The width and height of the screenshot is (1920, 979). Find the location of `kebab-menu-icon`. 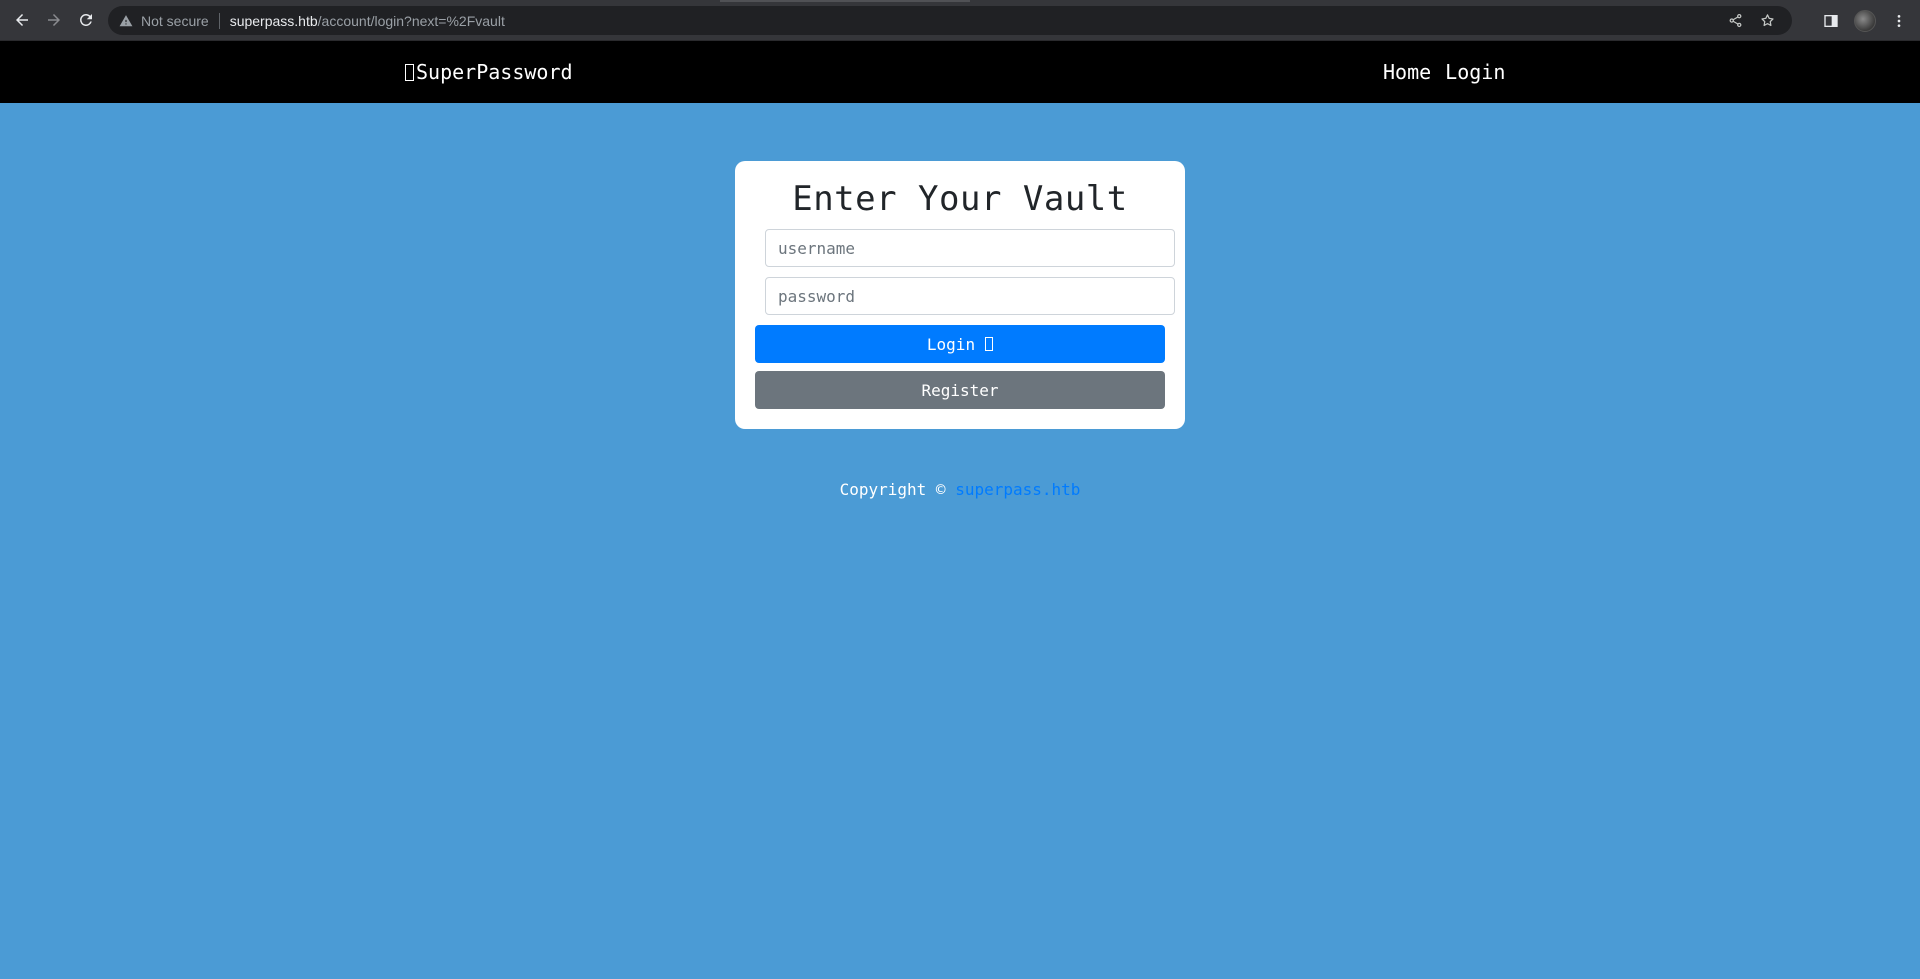

kebab-menu-icon is located at coordinates (1899, 21).